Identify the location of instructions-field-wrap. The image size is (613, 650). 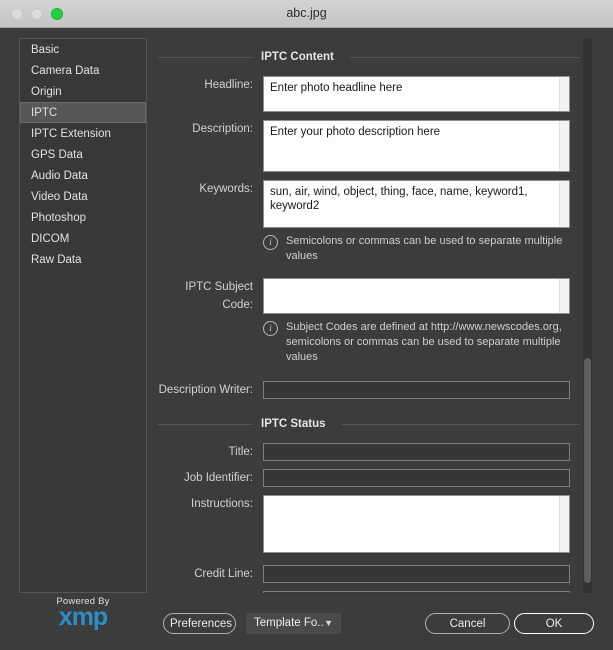
(421, 524).